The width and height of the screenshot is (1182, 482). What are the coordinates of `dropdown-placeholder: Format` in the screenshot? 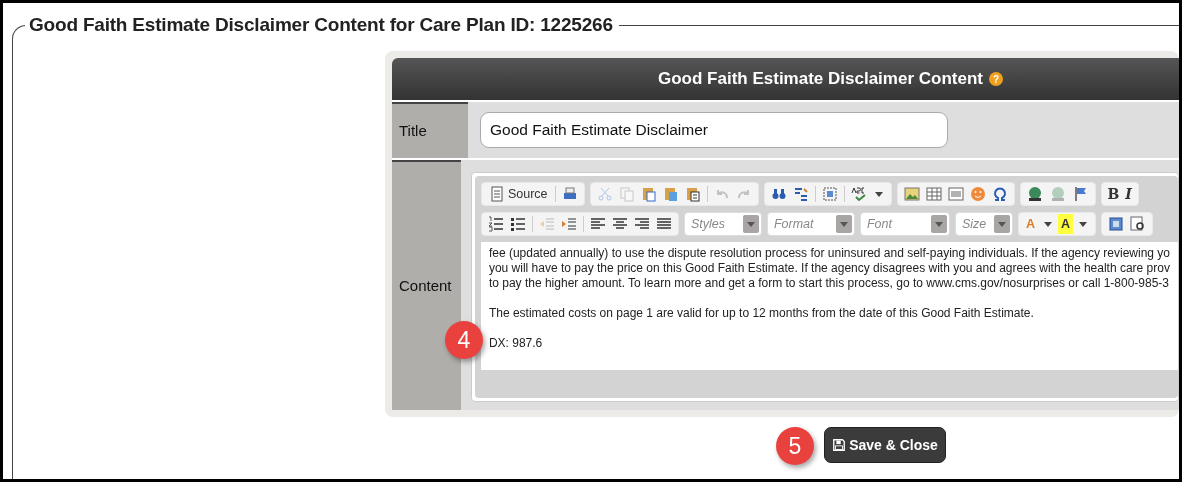 It's located at (793, 224).